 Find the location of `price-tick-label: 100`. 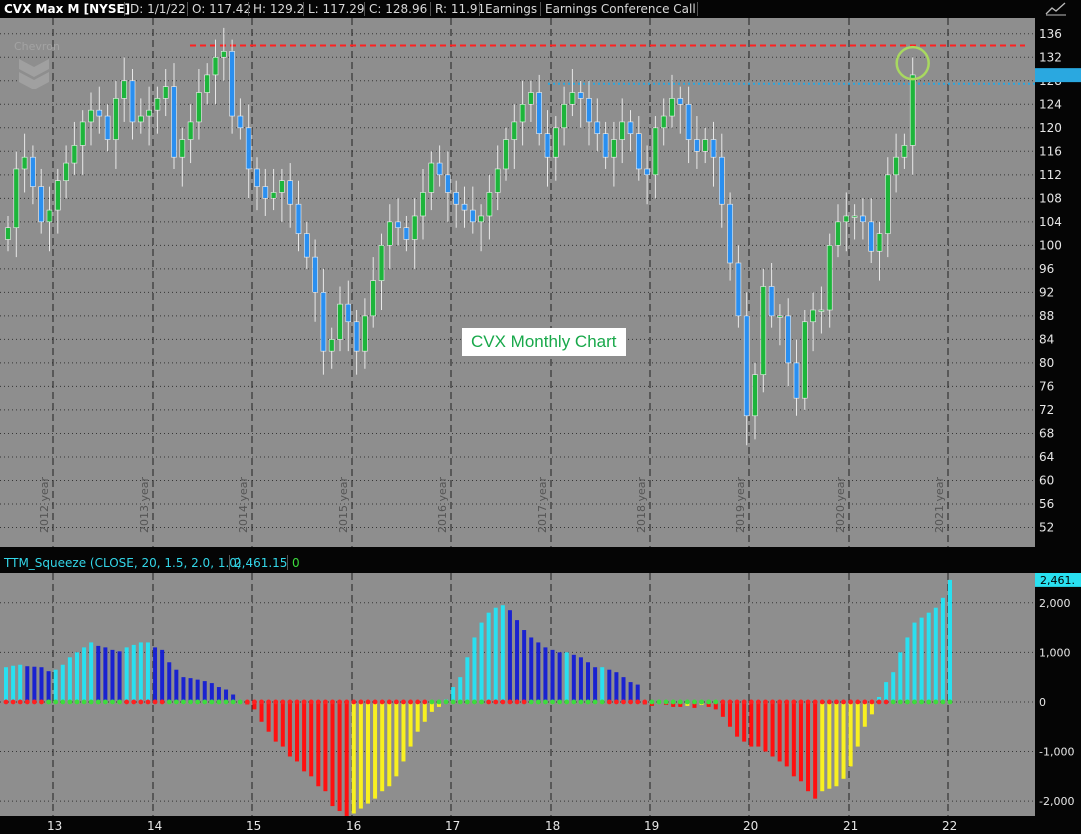

price-tick-label: 100 is located at coordinates (1050, 245).